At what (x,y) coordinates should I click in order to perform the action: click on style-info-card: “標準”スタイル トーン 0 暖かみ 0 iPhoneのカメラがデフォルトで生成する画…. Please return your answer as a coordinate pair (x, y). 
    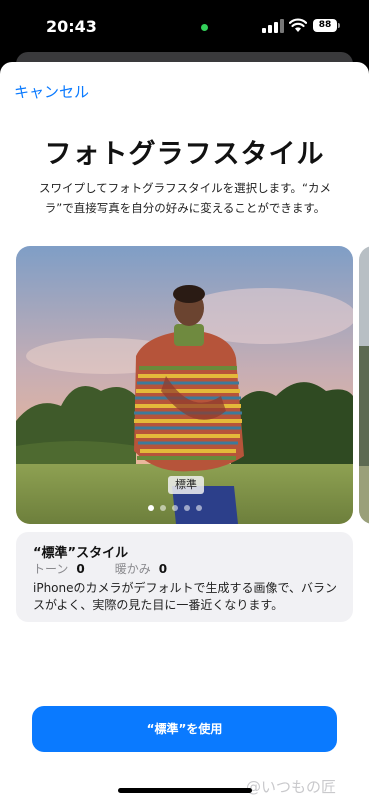
    Looking at the image, I should click on (184, 577).